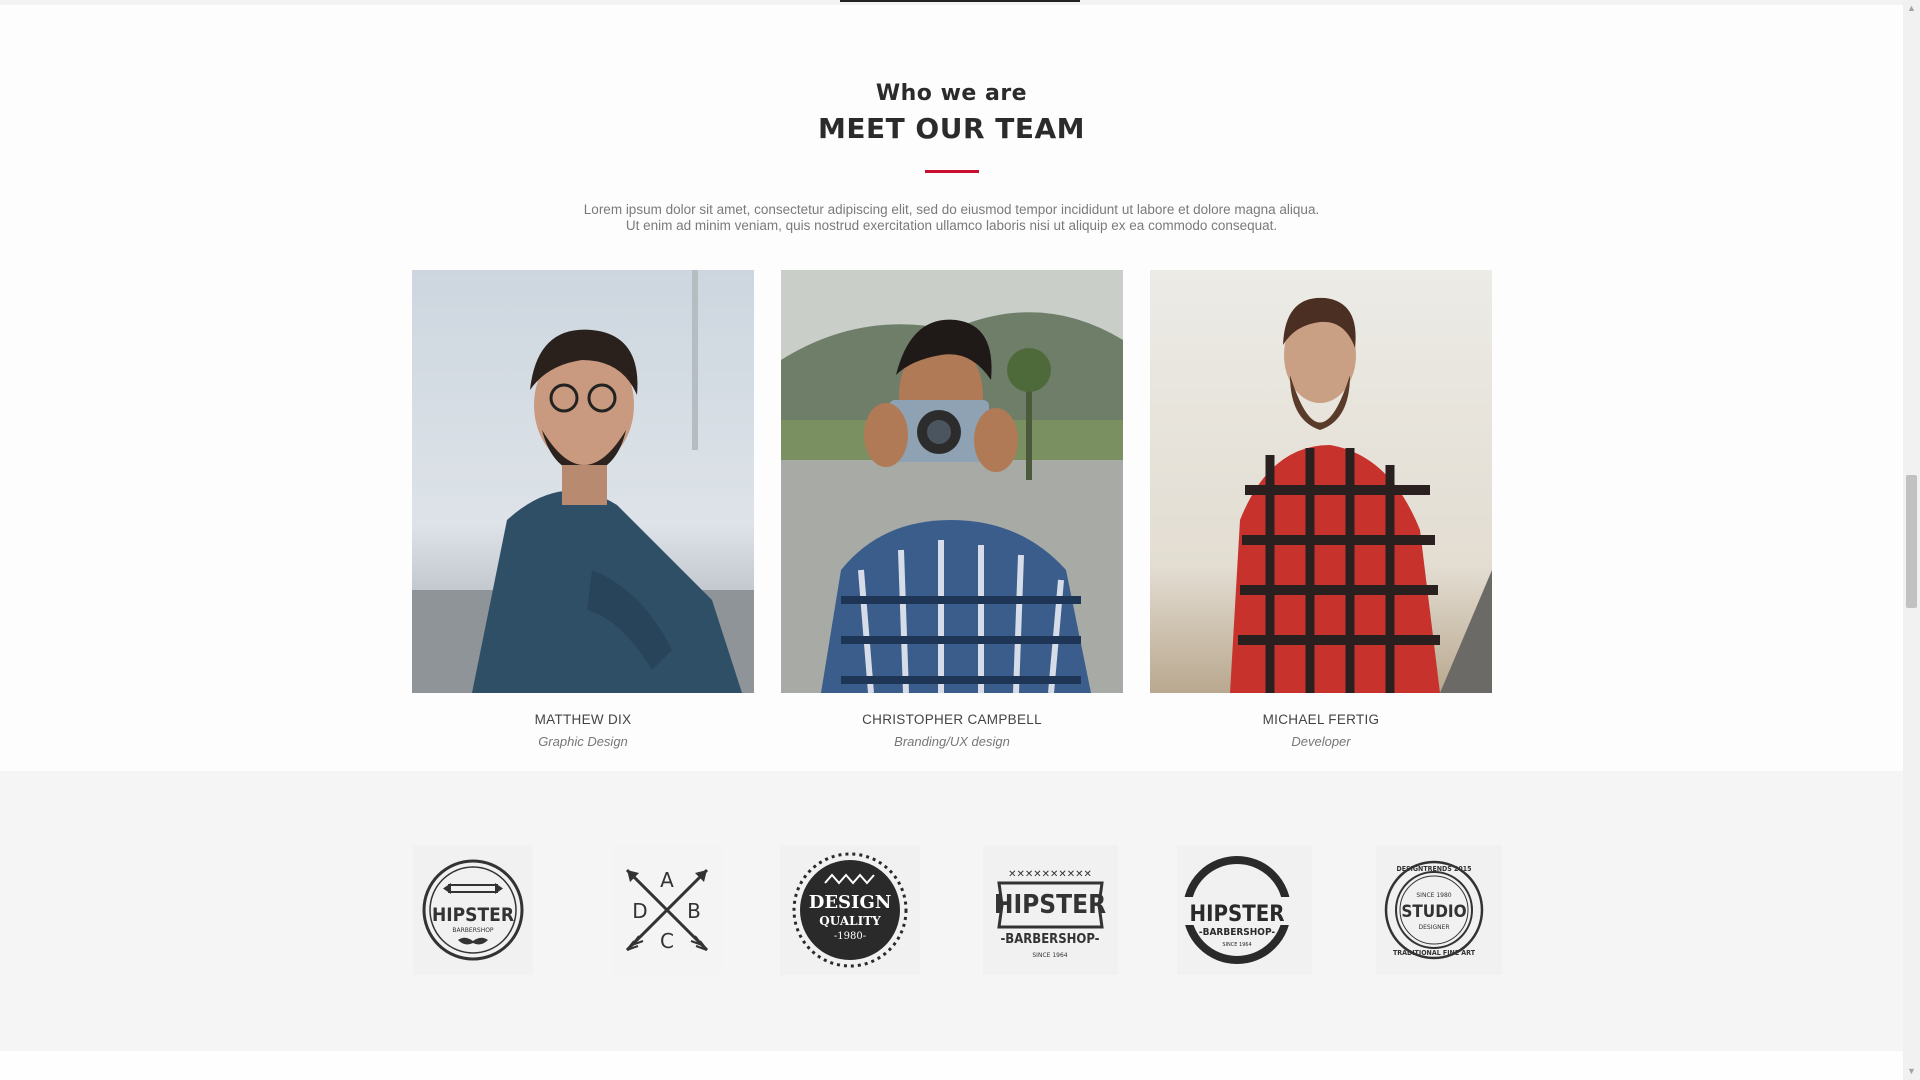  What do you see at coordinates (952, 171) in the screenshot?
I see `title-underline` at bounding box center [952, 171].